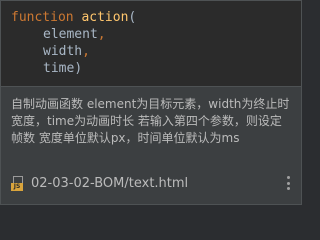  What do you see at coordinates (70, 34) in the screenshot?
I see `param-element: element` at bounding box center [70, 34].